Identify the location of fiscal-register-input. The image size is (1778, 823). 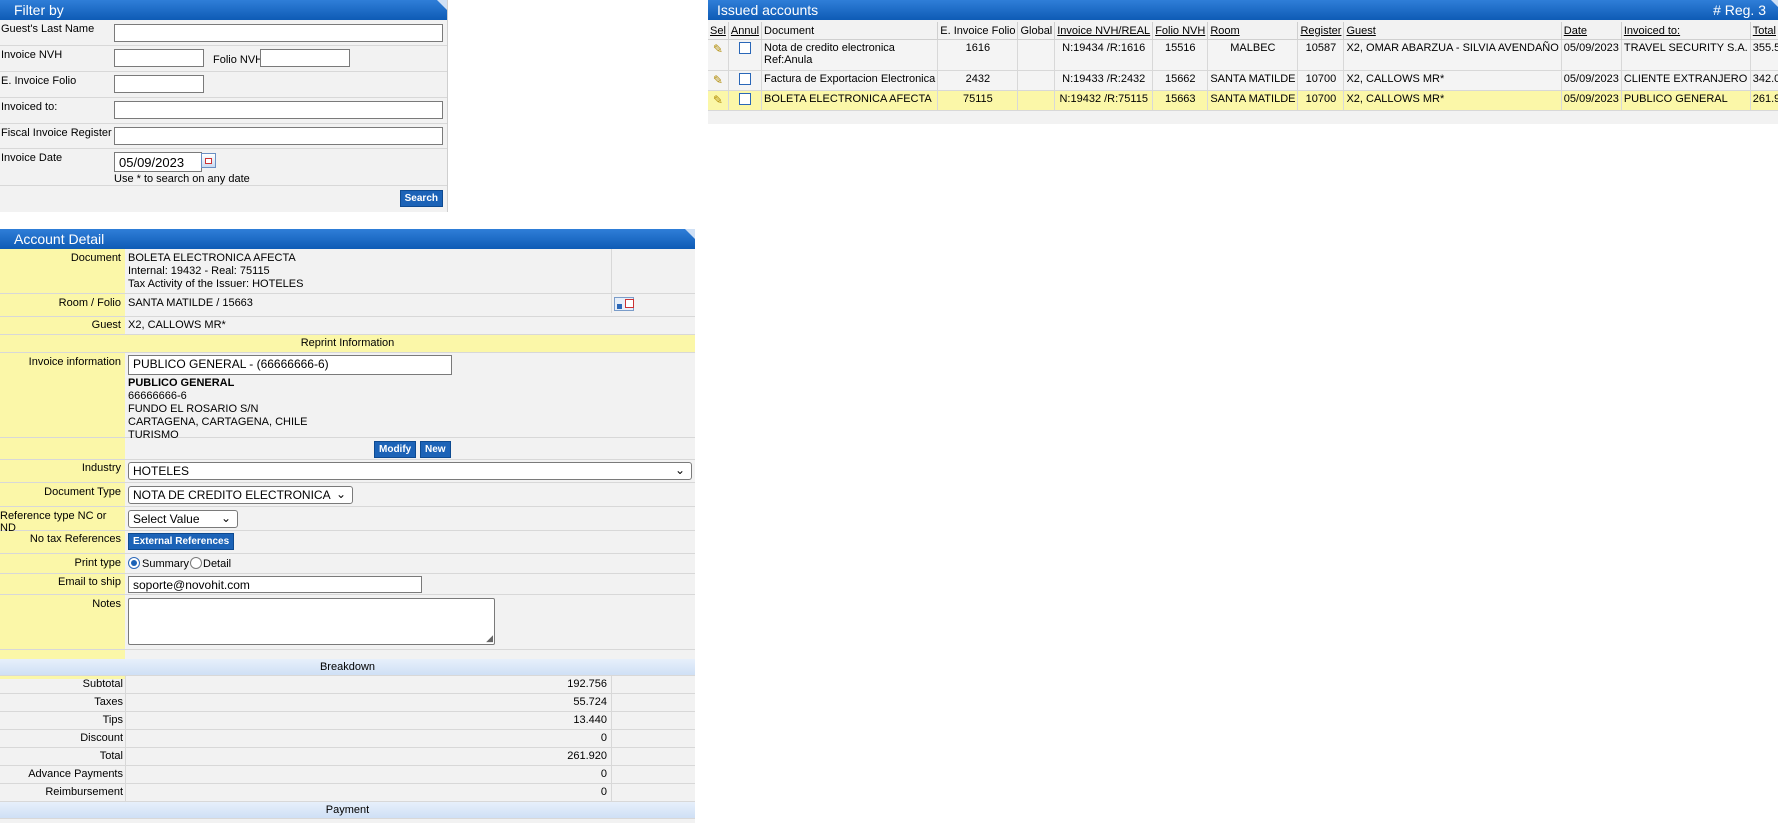
(278, 136).